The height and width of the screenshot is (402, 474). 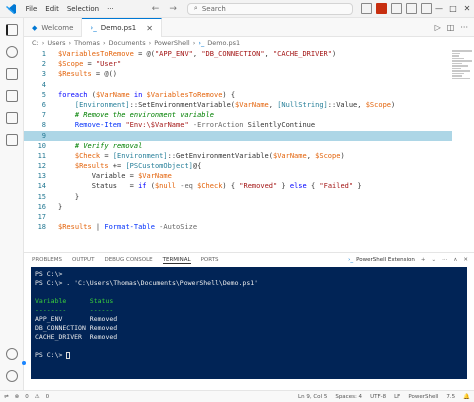 I want to click on error-count: 0, so click(x=27, y=397).